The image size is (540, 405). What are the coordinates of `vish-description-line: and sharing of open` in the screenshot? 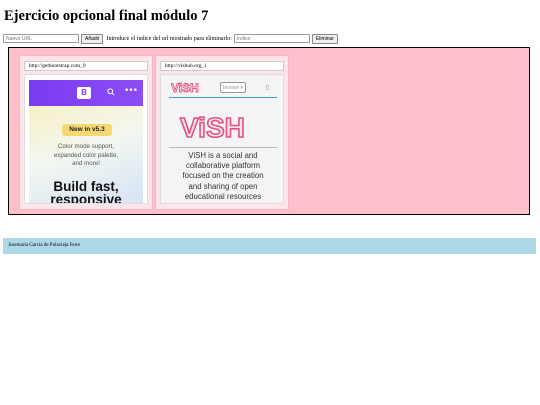 It's located at (223, 186).